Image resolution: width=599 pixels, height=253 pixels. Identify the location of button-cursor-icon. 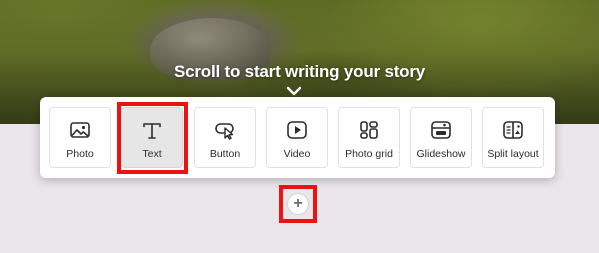
(224, 131).